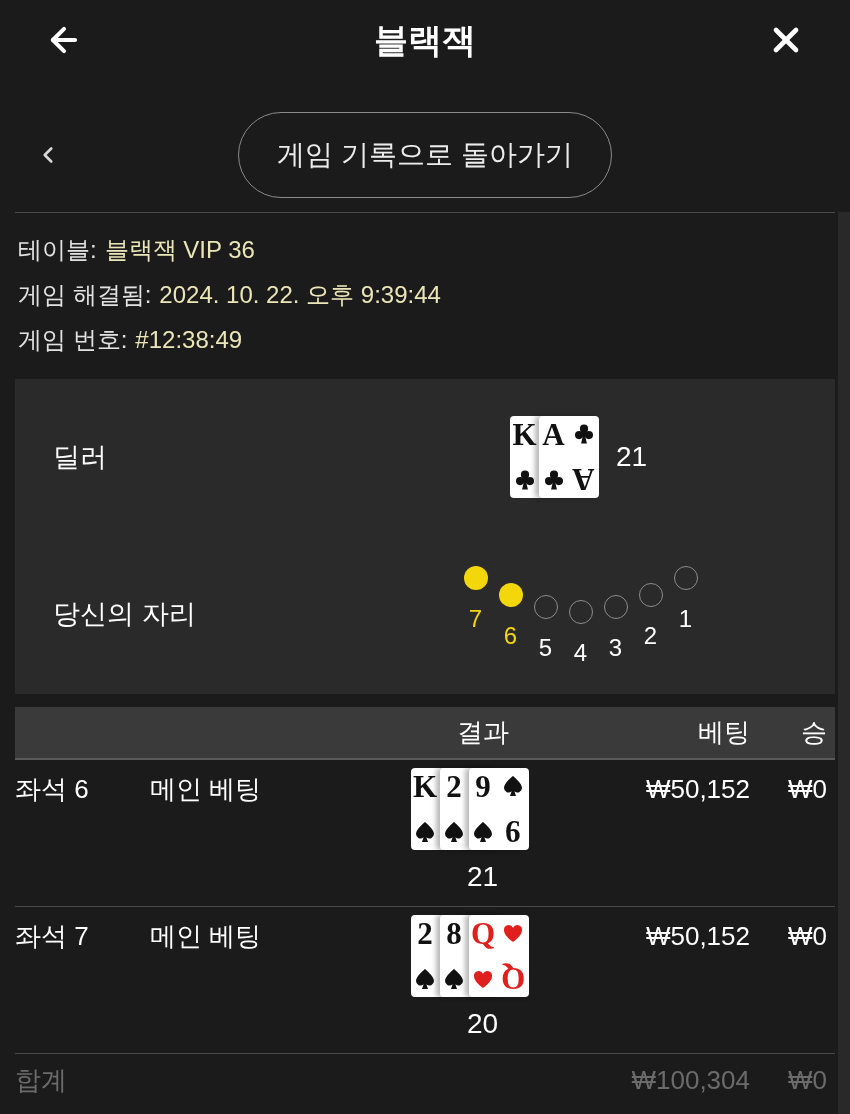  Describe the element at coordinates (615, 648) in the screenshot. I see `seat-number: 3` at that location.